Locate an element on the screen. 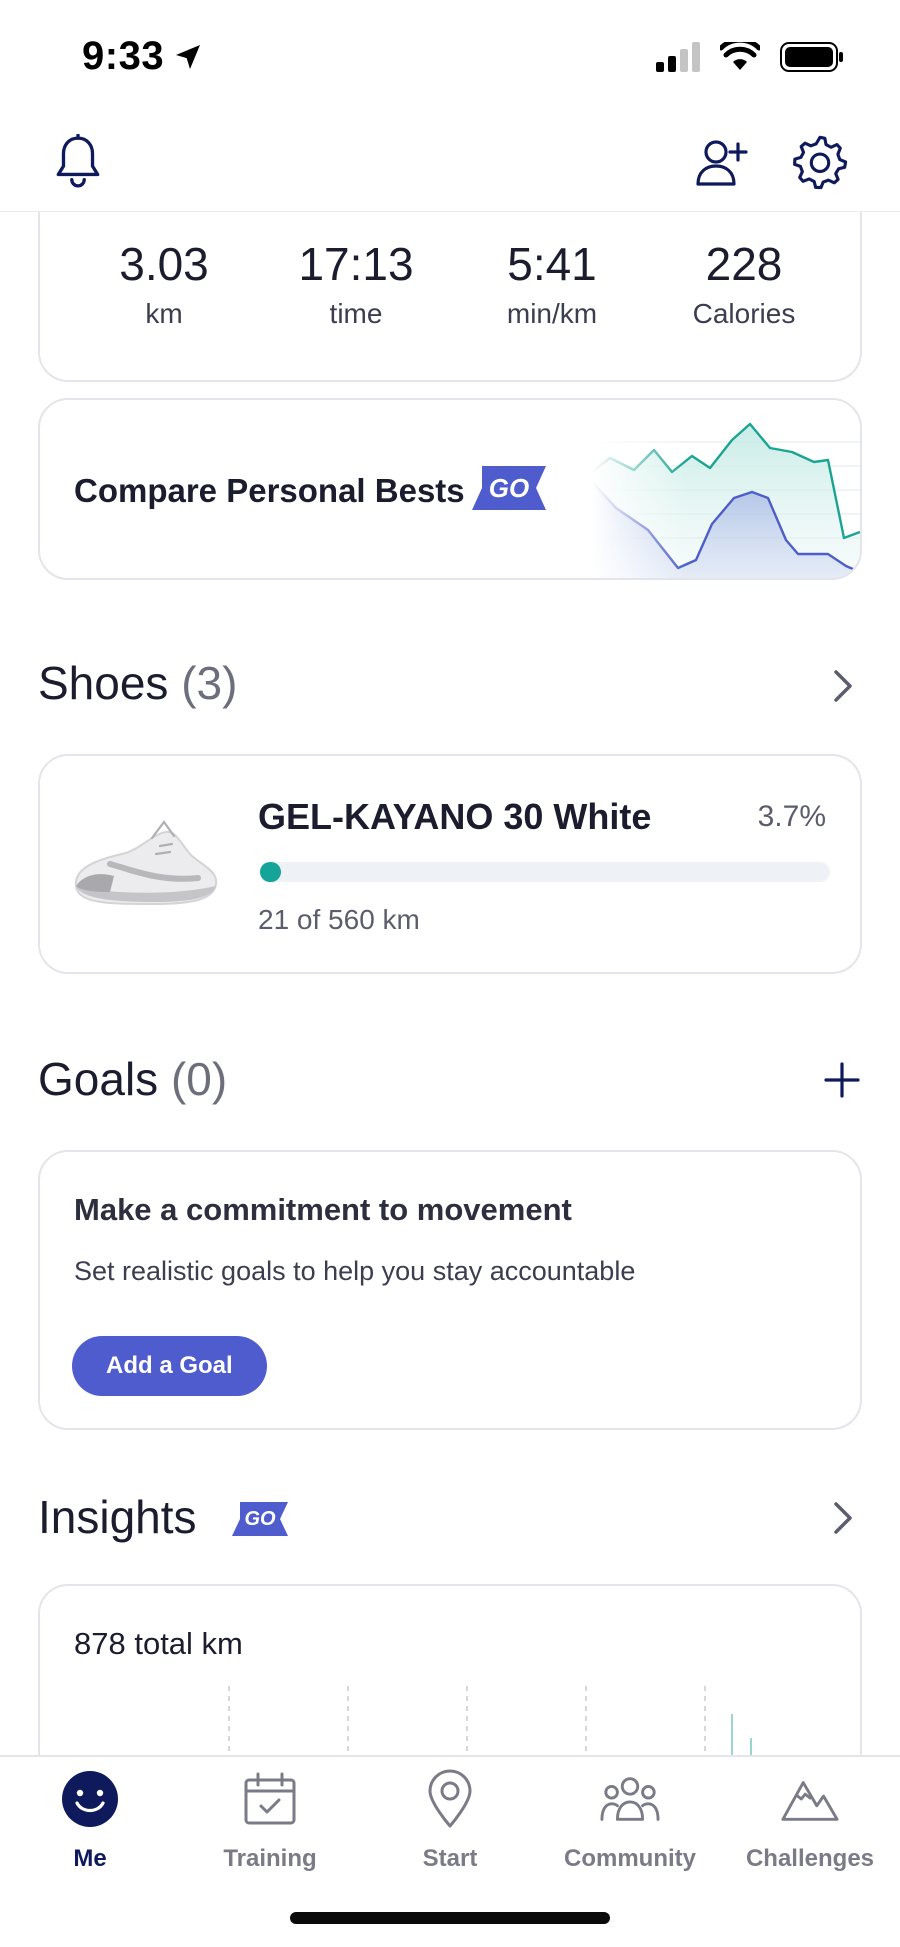  tab-start: Start is located at coordinates (450, 1821).